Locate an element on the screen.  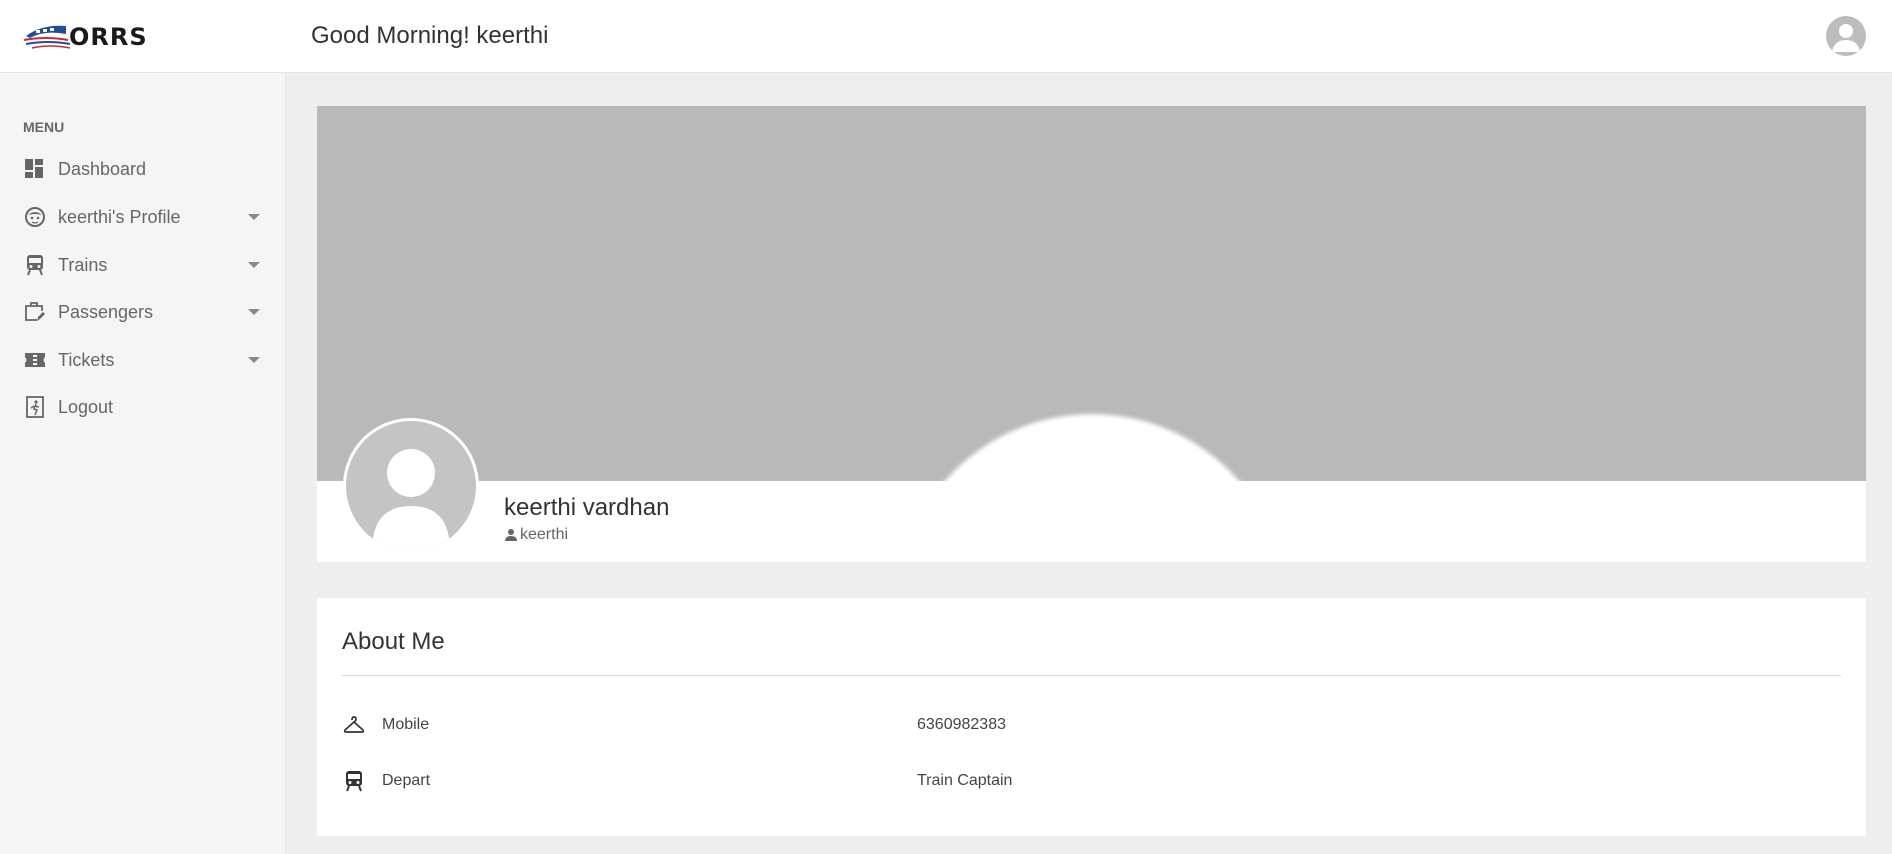
info-row-mobile: Mobile 6360982383 is located at coordinates (1091, 725).